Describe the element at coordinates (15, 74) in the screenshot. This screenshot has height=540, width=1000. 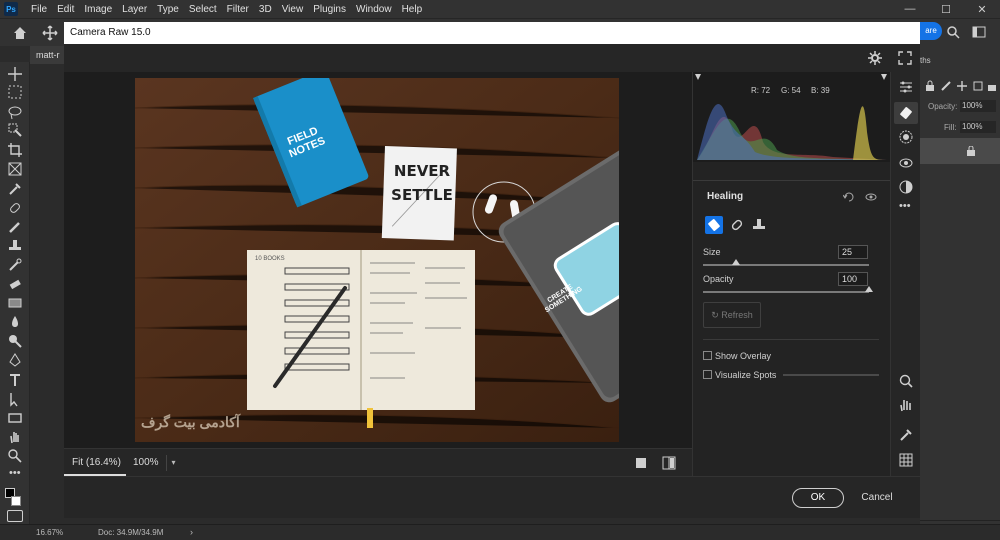
I see `move-icon` at that location.